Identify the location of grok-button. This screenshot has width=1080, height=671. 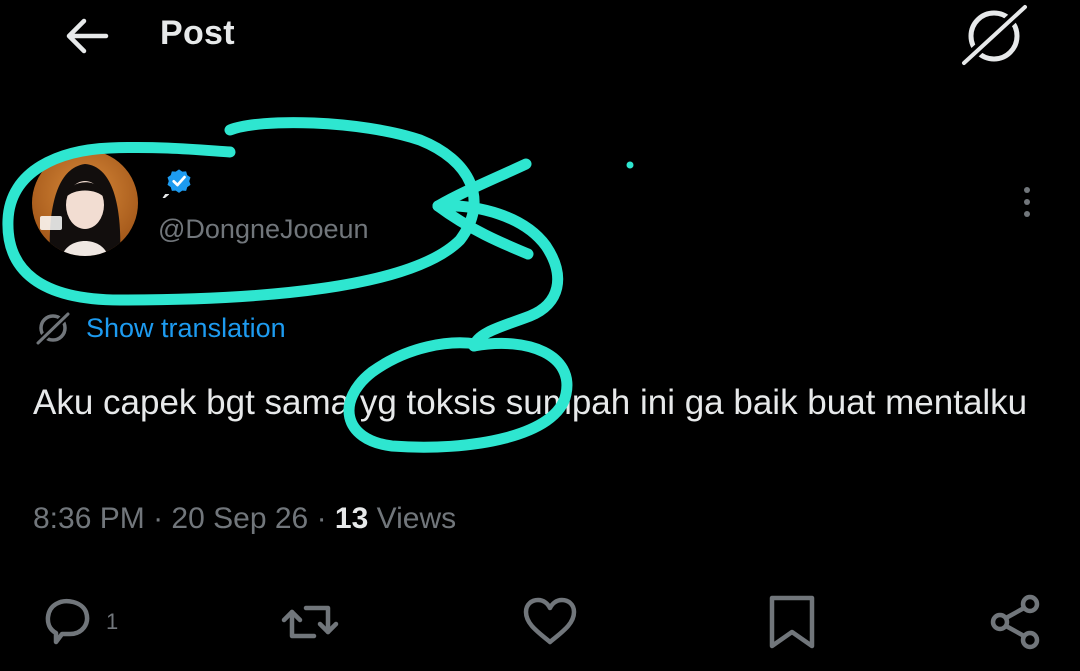
(996, 35).